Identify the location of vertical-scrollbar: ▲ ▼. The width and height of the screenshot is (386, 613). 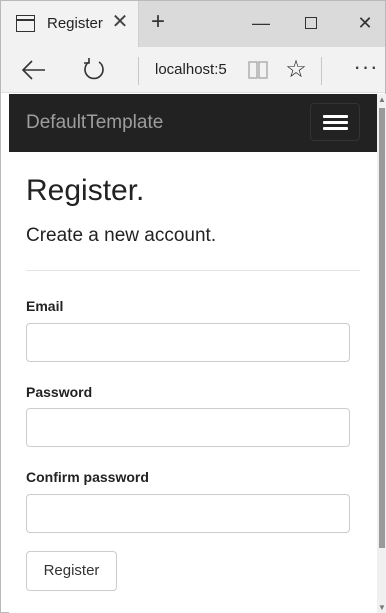
(381, 353).